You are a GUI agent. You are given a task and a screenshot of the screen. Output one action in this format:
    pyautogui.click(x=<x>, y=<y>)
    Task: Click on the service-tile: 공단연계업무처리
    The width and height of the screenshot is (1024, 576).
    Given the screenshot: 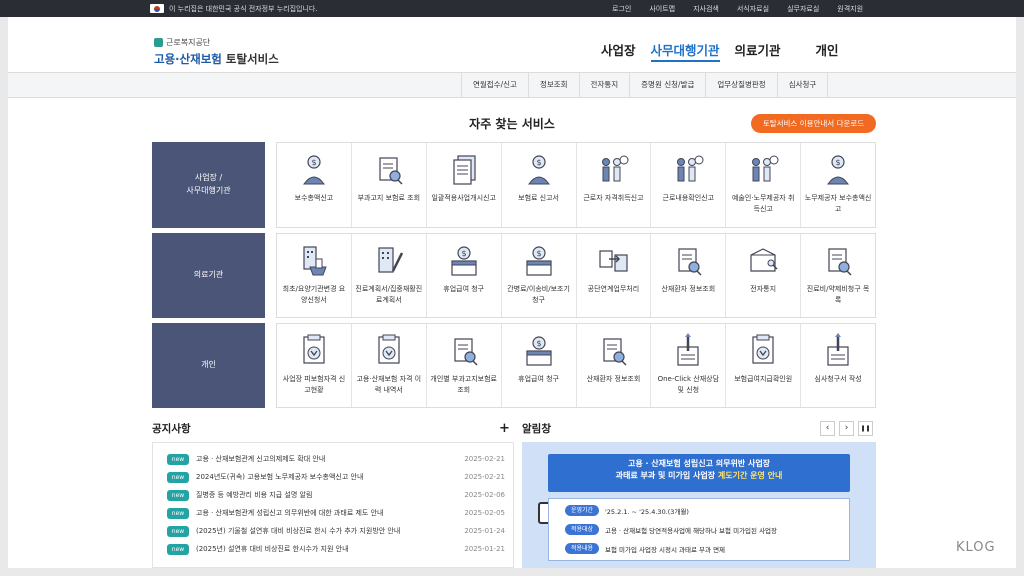 What is the action you would take?
    pyautogui.click(x=614, y=275)
    